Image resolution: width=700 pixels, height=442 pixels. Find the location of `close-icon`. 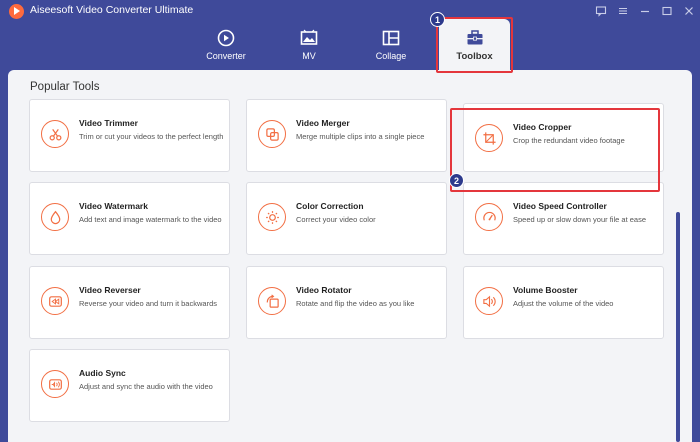

close-icon is located at coordinates (689, 11).